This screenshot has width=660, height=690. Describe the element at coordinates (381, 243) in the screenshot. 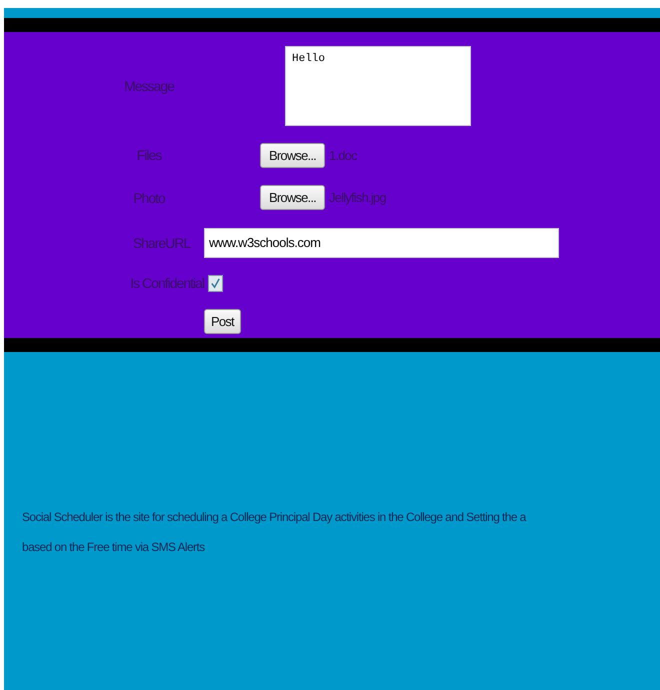

I see `url-field: www.w3schools.com` at that location.